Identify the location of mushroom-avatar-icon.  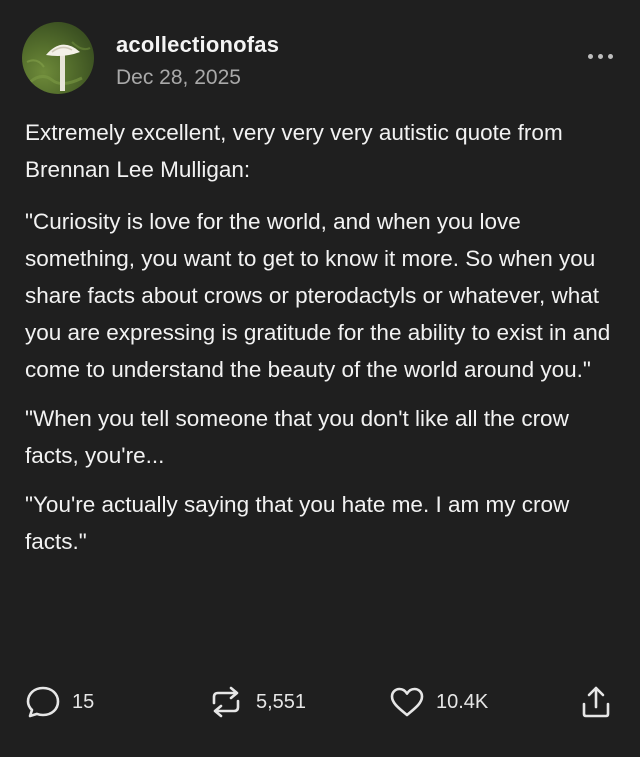
(58, 66).